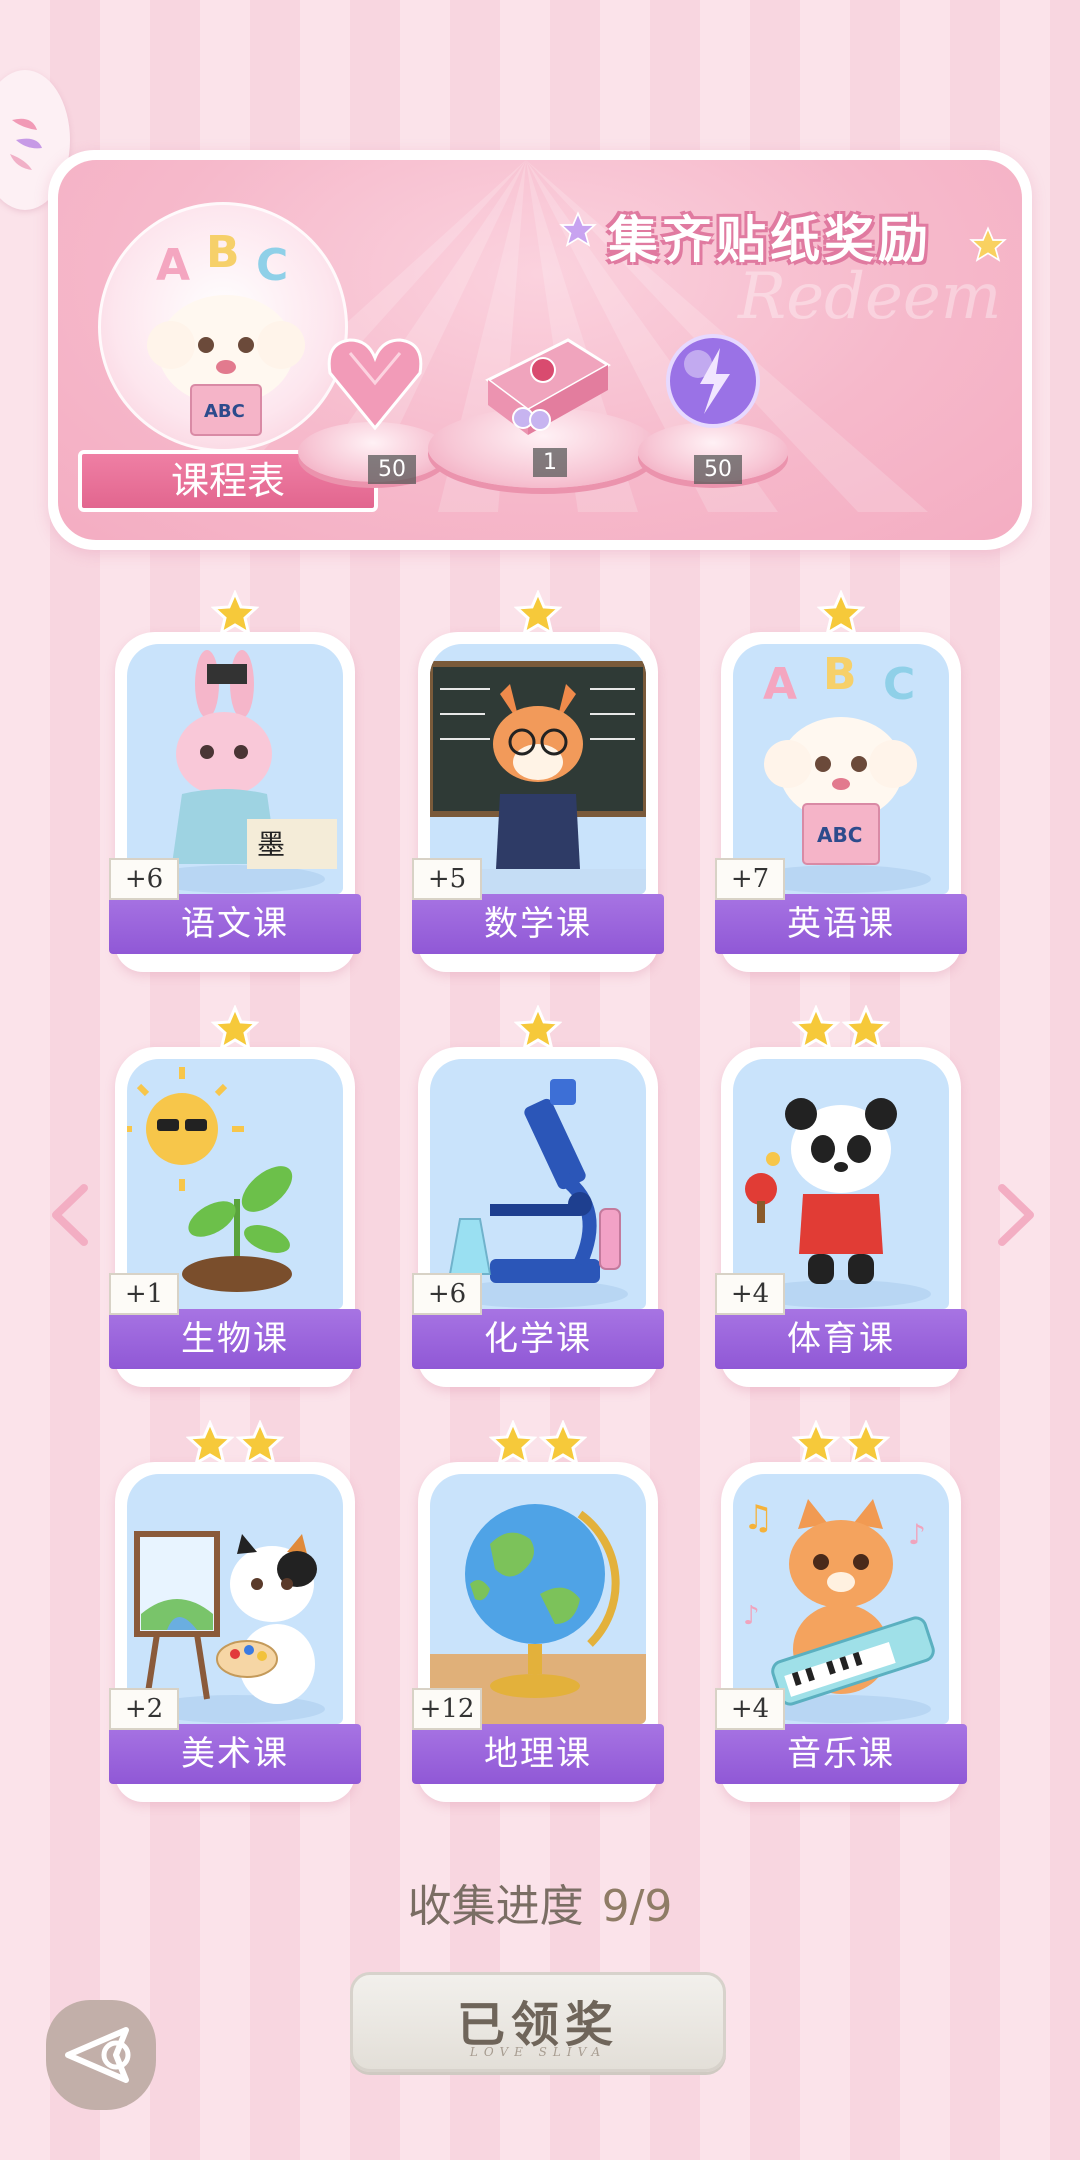  Describe the element at coordinates (392, 469) in the screenshot. I see `reward-count-1: 50` at that location.